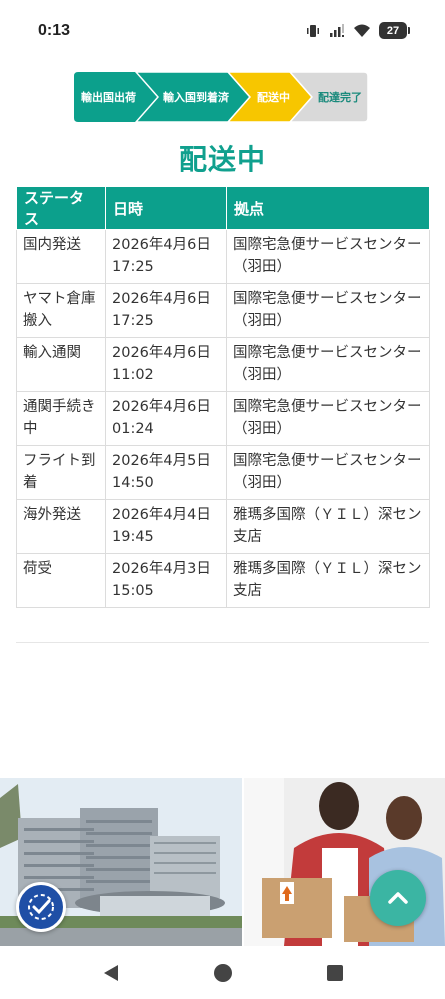  I want to click on step-label: 輸出国出荷, so click(108, 97).